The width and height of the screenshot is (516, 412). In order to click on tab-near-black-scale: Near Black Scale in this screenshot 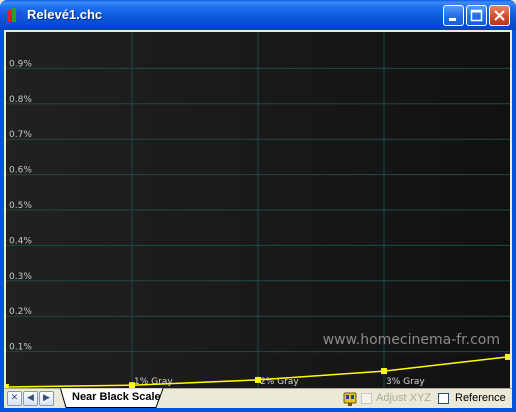, I will do `click(113, 398)`.